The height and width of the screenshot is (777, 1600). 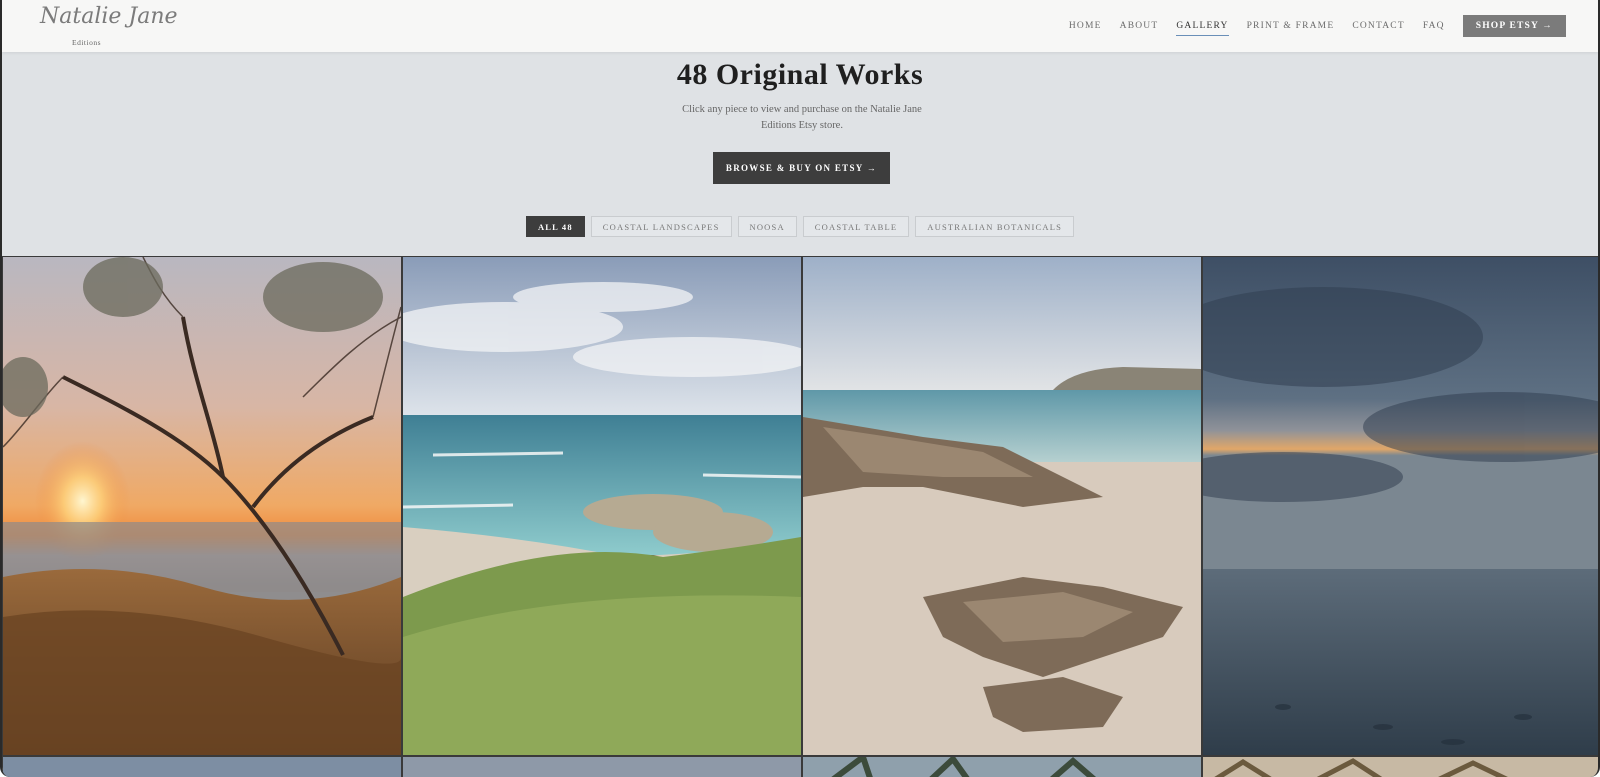 What do you see at coordinates (87, 42) in the screenshot?
I see `brand-sub: Editions` at bounding box center [87, 42].